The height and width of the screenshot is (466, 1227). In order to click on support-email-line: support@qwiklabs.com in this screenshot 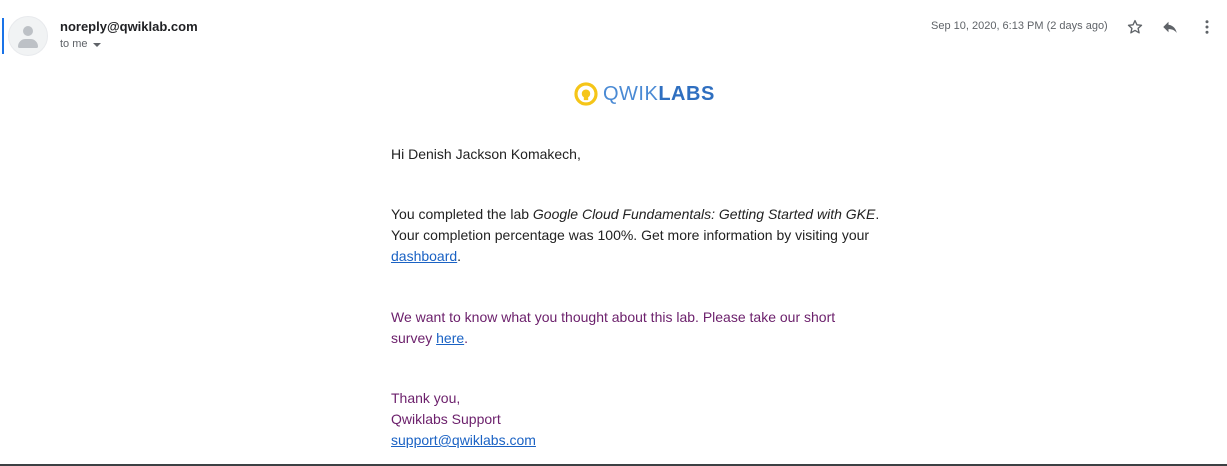, I will do `click(463, 440)`.